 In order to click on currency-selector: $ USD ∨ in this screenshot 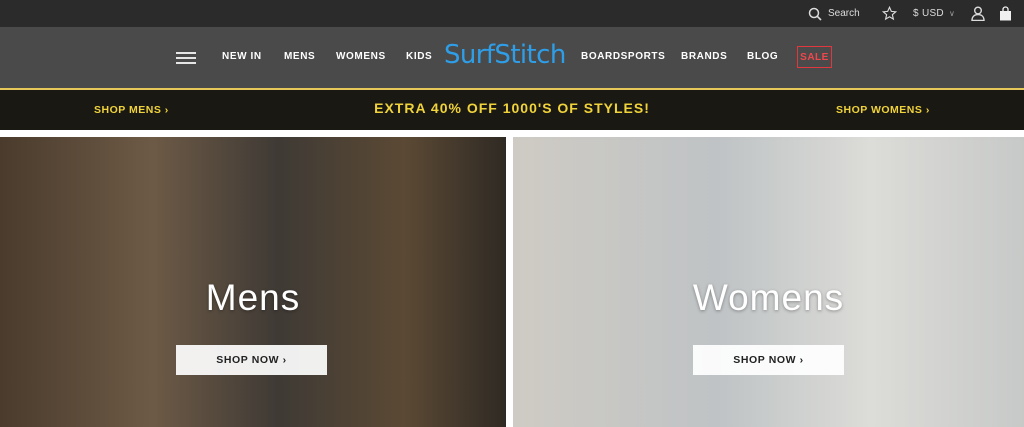, I will do `click(934, 13)`.